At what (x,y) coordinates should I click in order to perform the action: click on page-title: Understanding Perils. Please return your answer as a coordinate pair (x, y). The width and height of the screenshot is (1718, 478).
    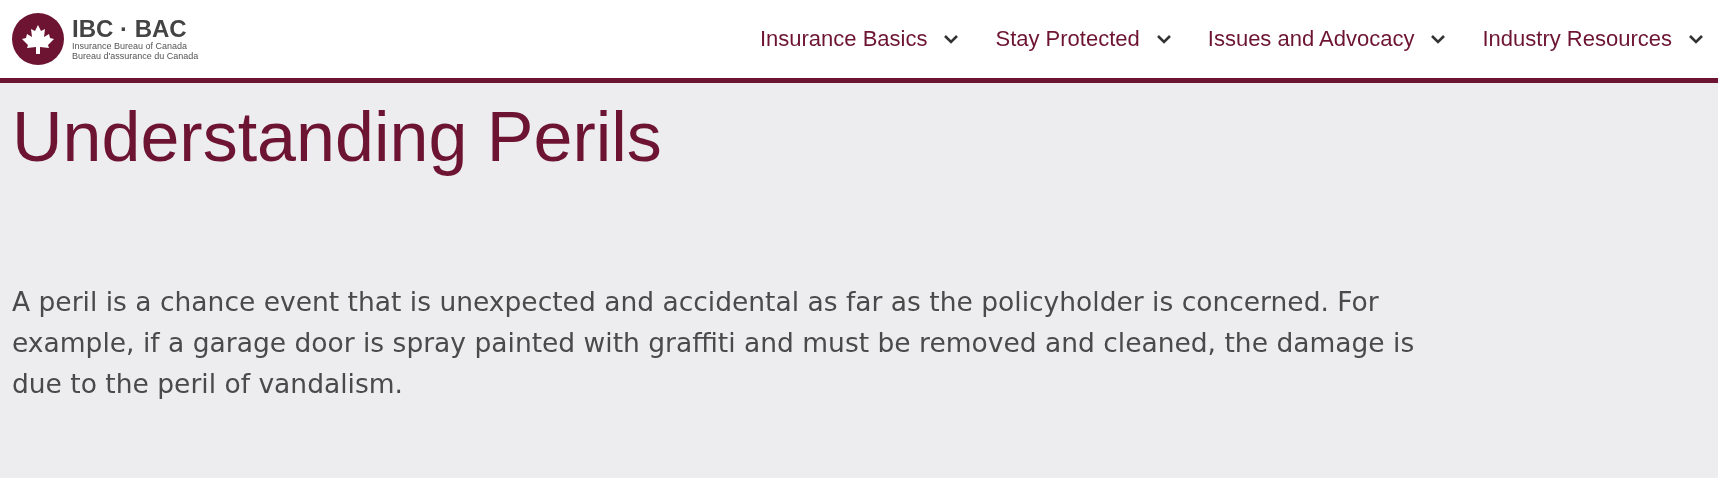
    Looking at the image, I should click on (337, 137).